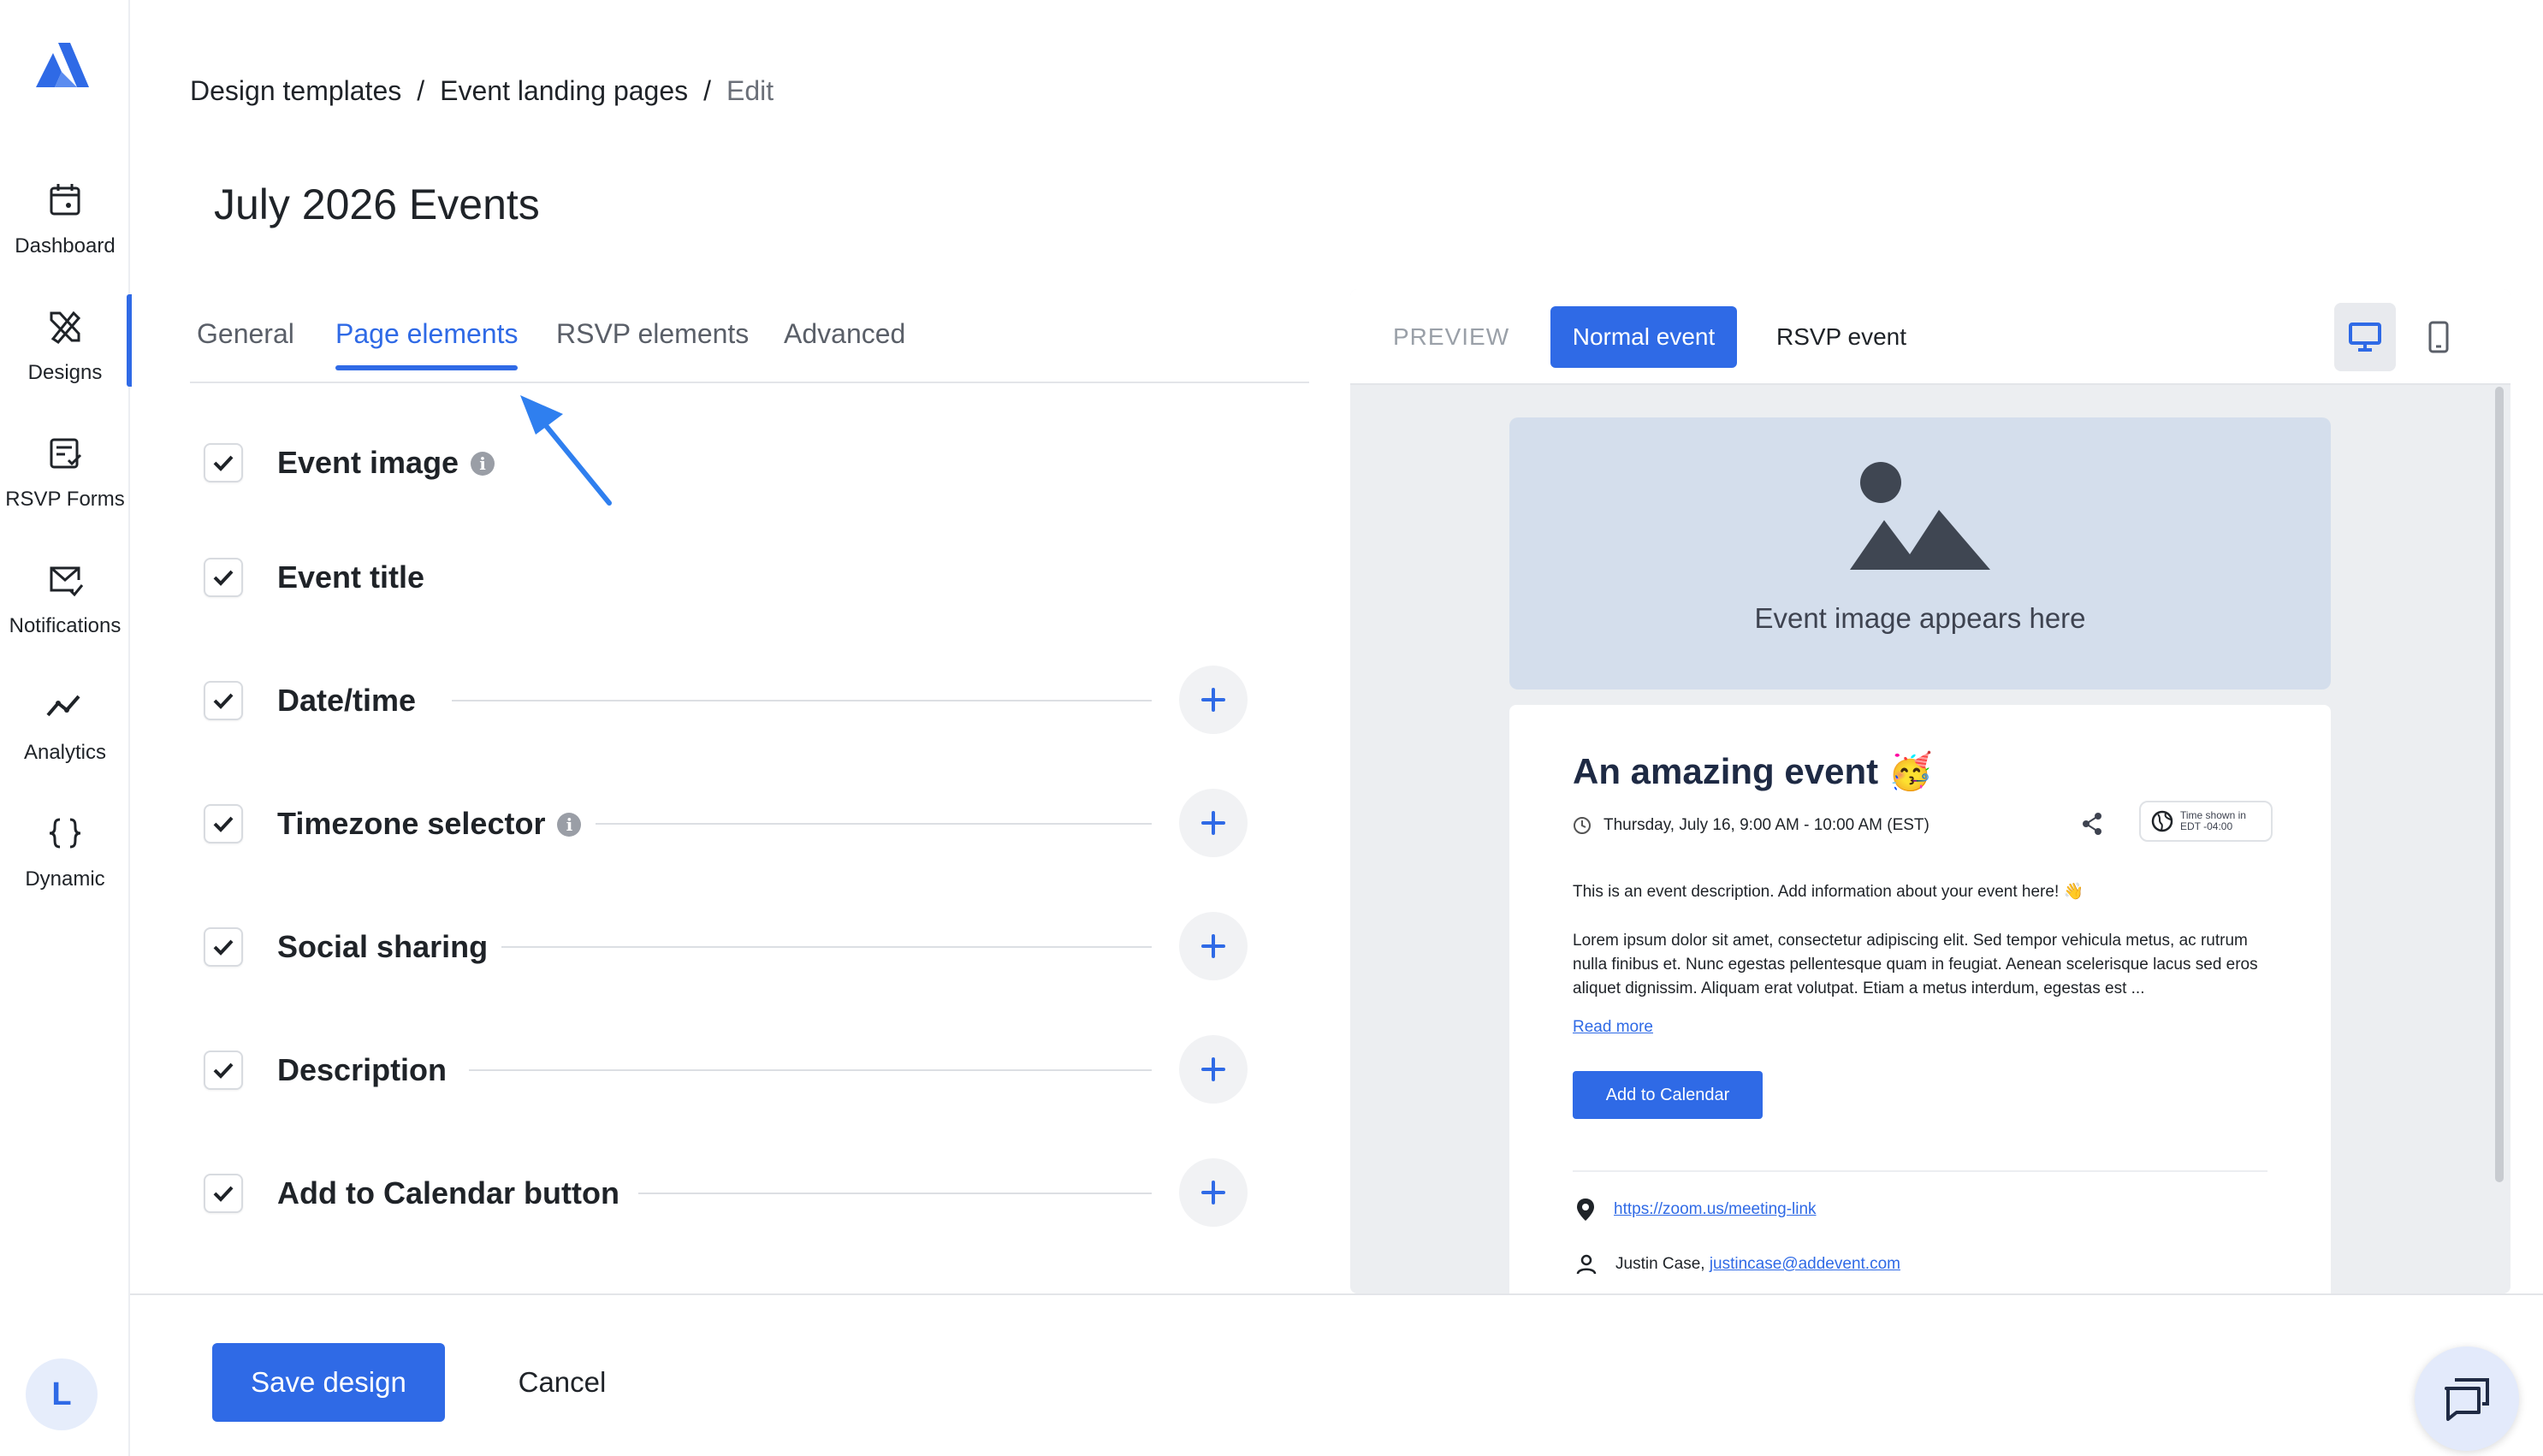 The image size is (2543, 1456). I want to click on rsvp-form-icon, so click(66, 453).